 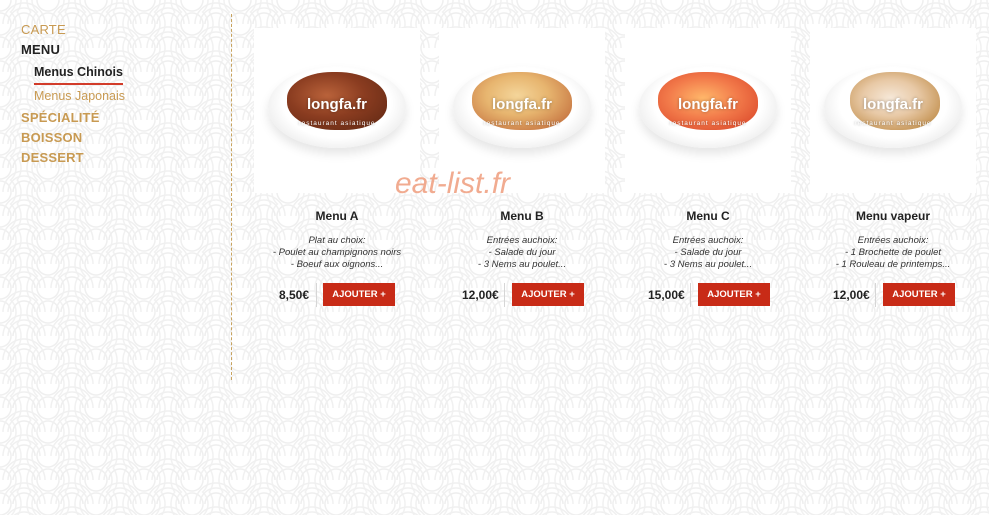 I want to click on menu-subnav: Menus Chinois Menus Japonais, so click(x=127, y=84).